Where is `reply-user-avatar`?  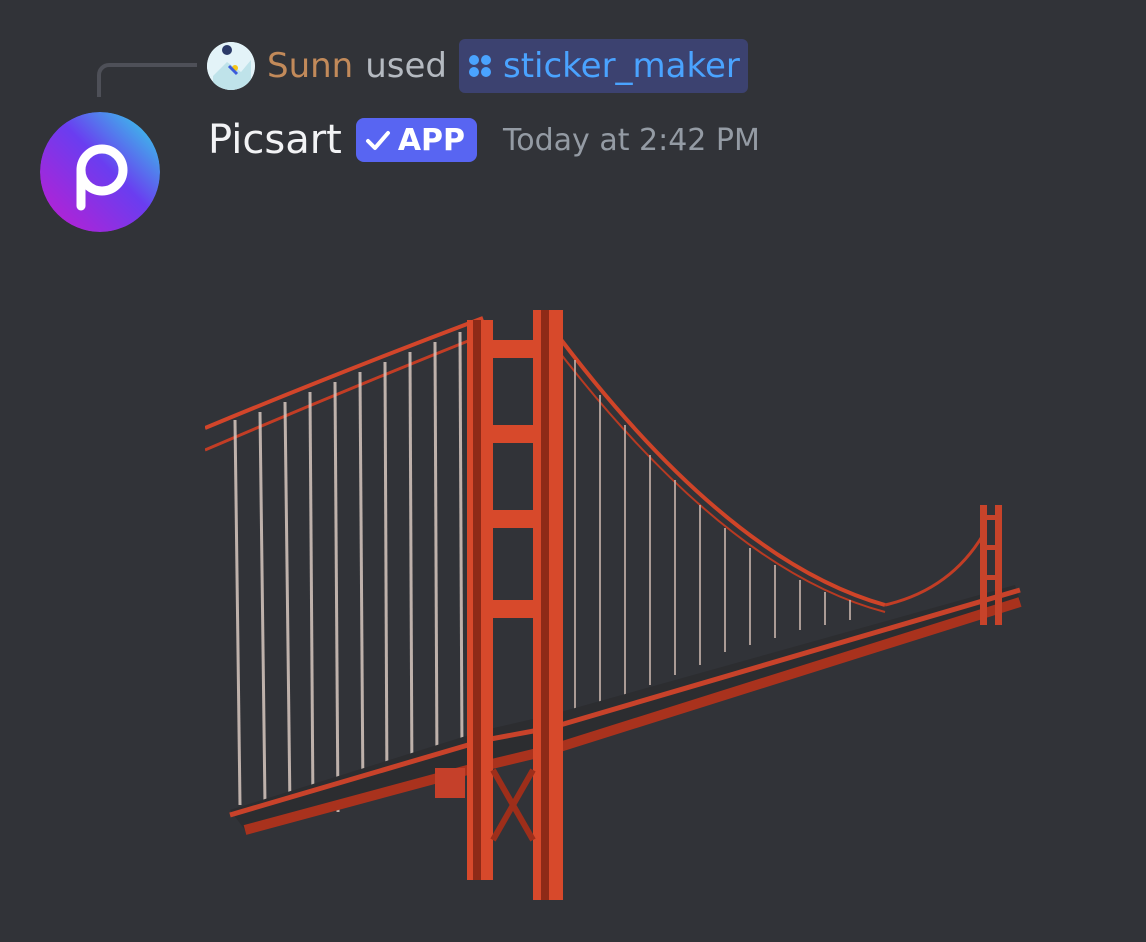 reply-user-avatar is located at coordinates (231, 66).